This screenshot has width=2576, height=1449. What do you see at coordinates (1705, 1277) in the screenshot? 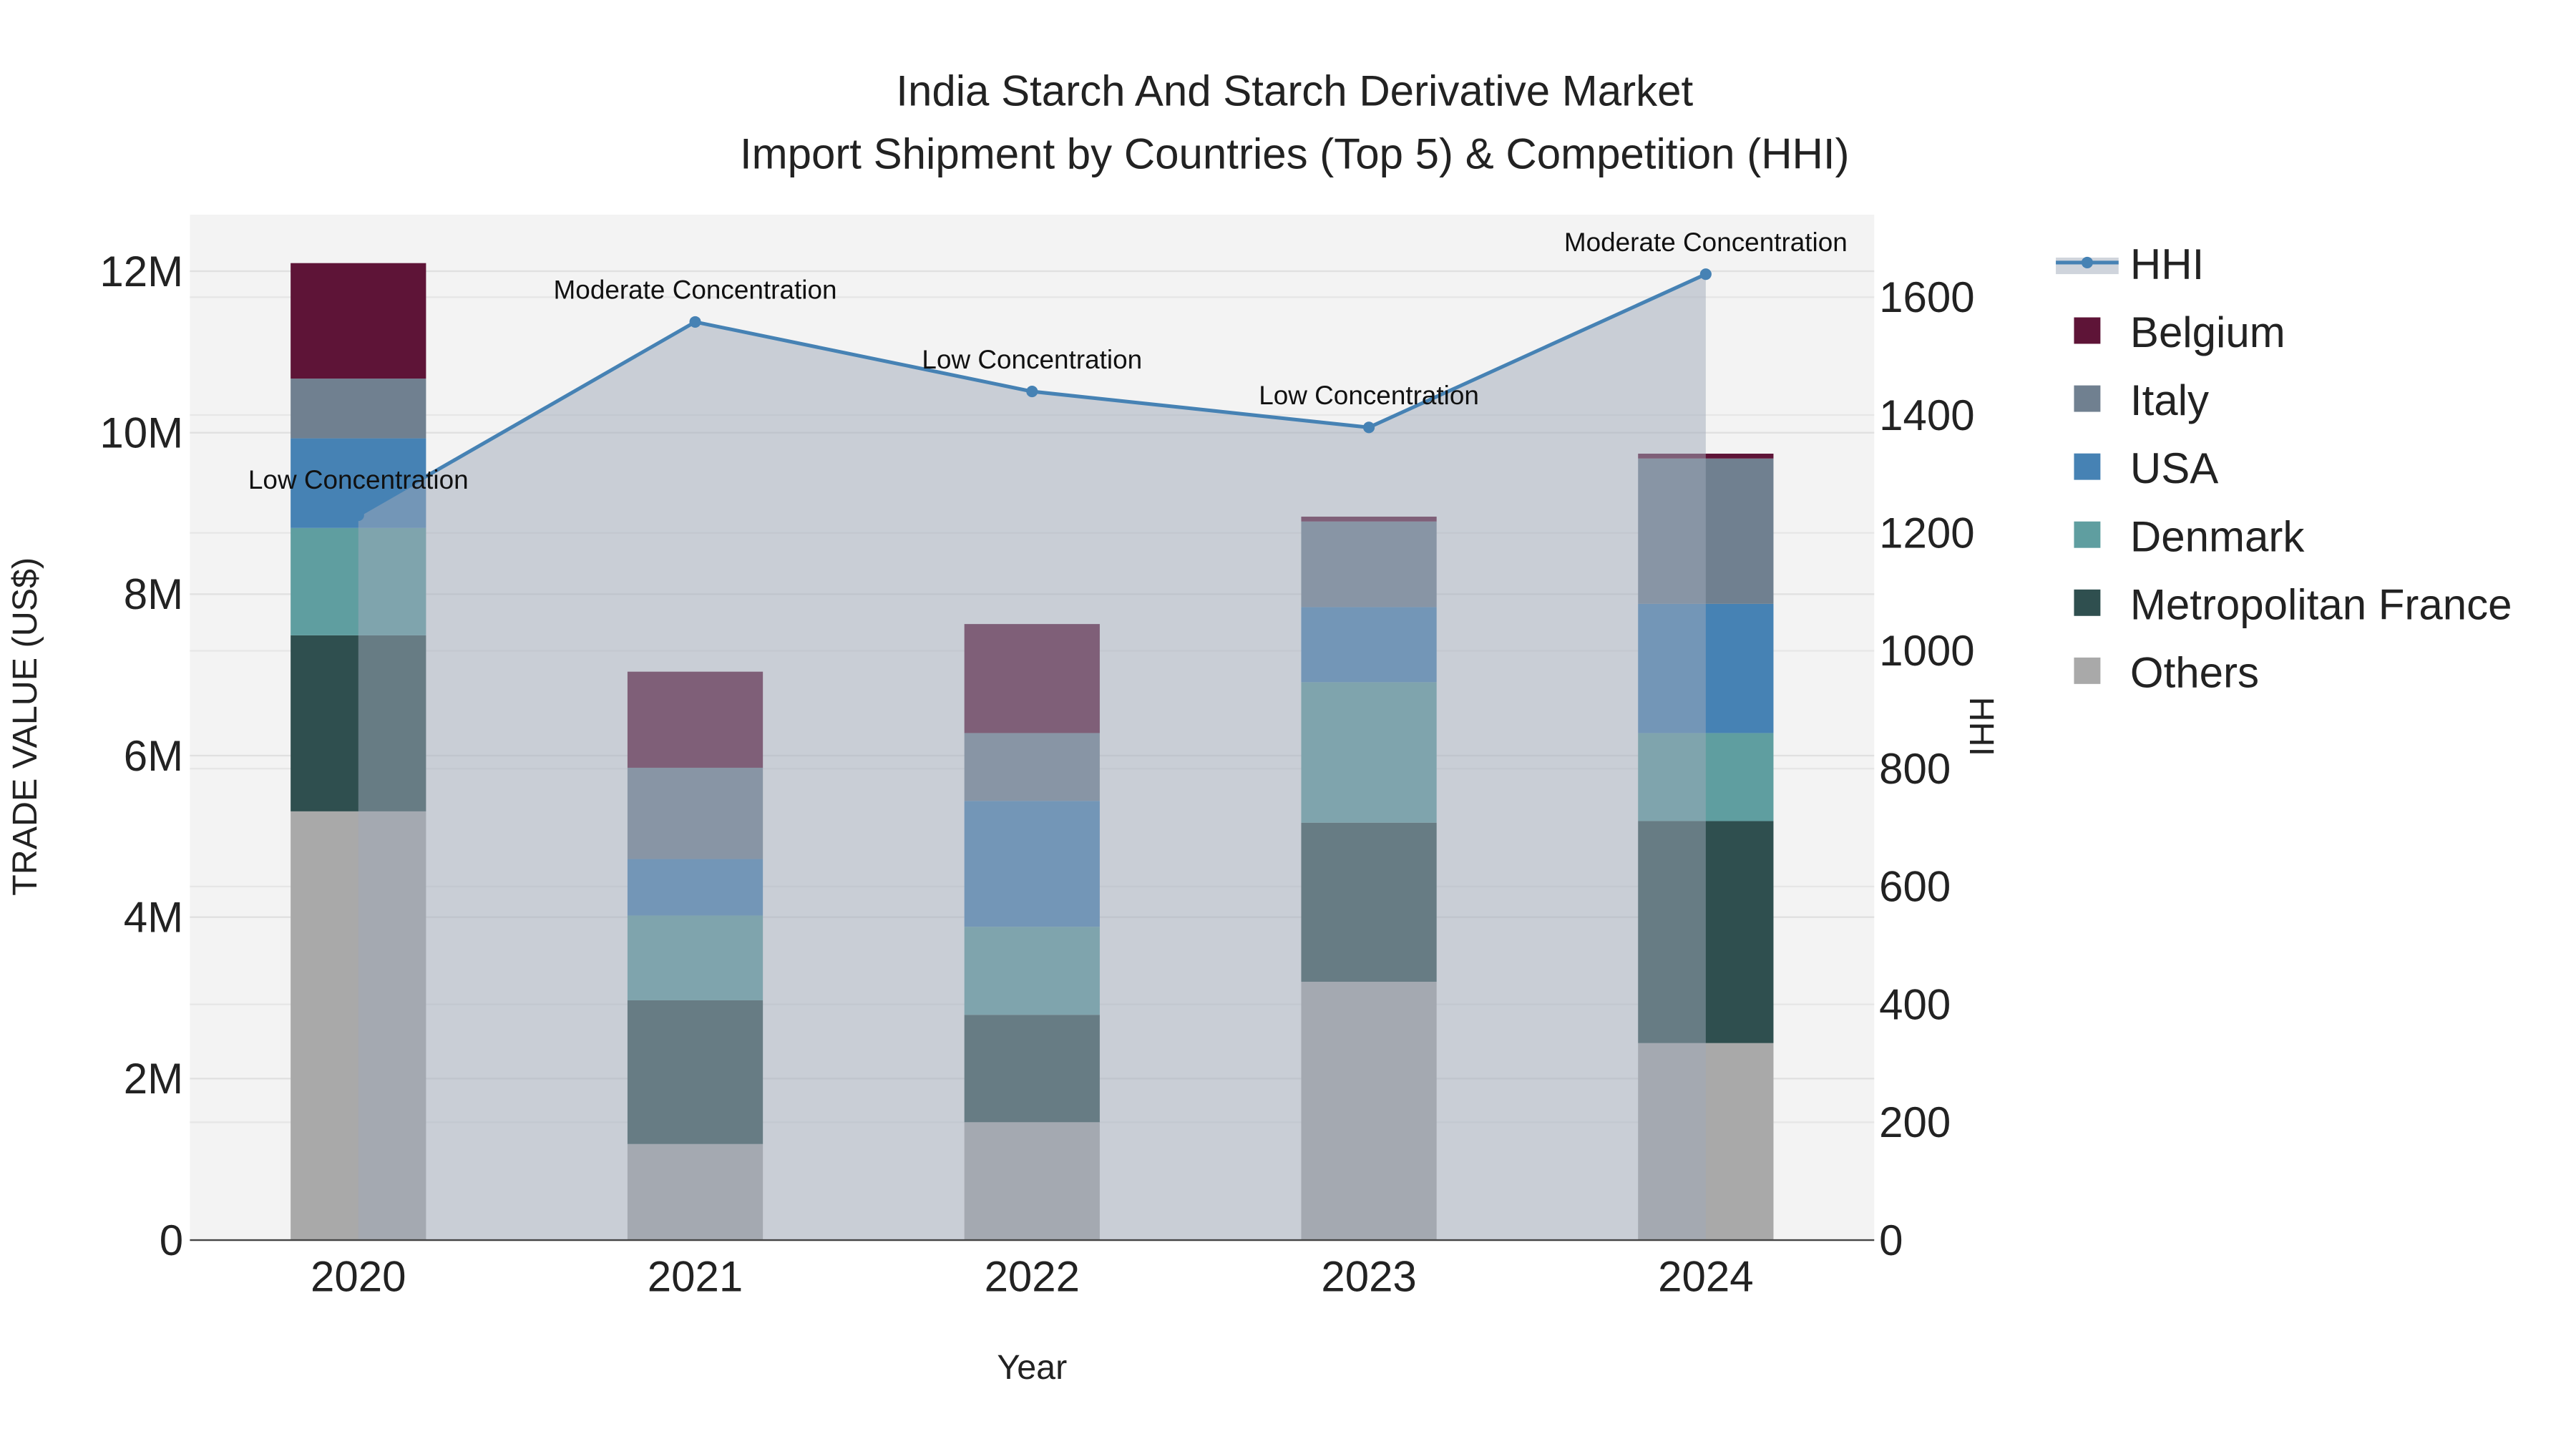
I see `x-tick-label: 2024` at bounding box center [1705, 1277].